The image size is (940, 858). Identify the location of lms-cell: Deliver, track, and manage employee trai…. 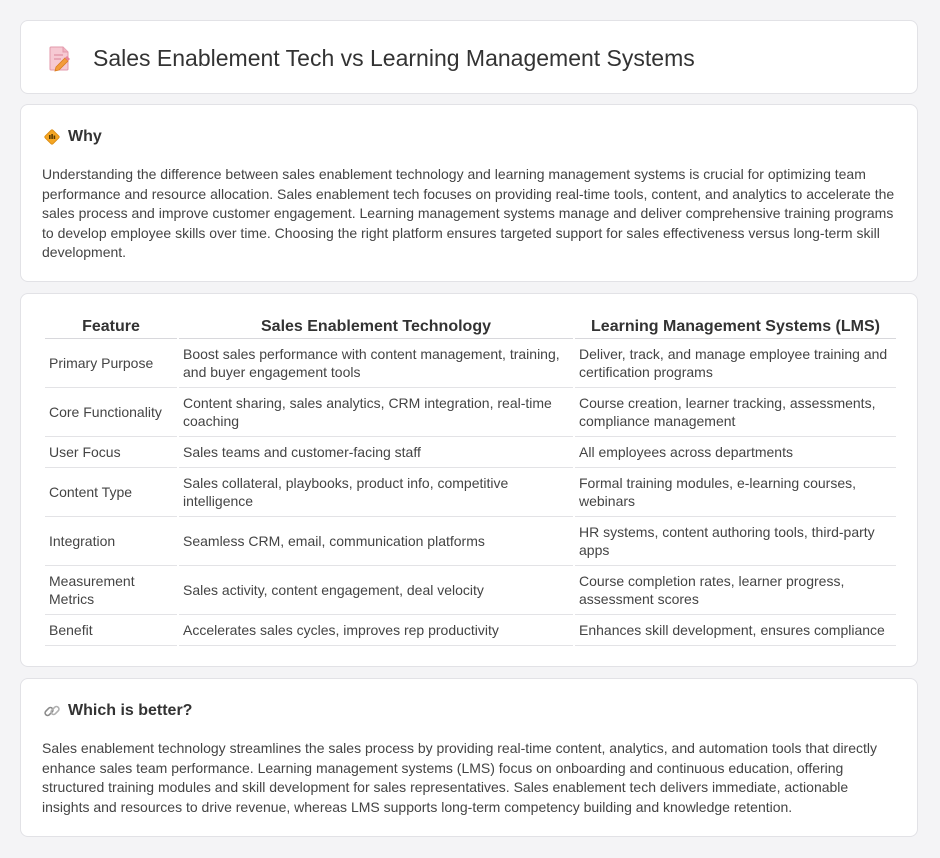
(735, 363).